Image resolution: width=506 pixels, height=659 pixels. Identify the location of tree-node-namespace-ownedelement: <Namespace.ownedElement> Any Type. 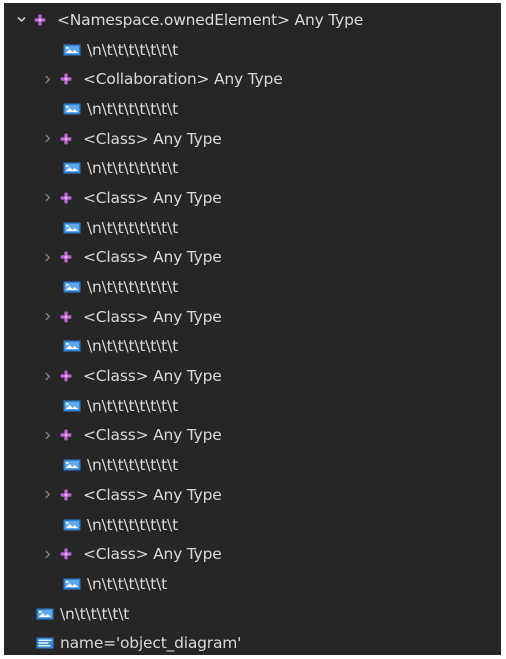
(252, 20).